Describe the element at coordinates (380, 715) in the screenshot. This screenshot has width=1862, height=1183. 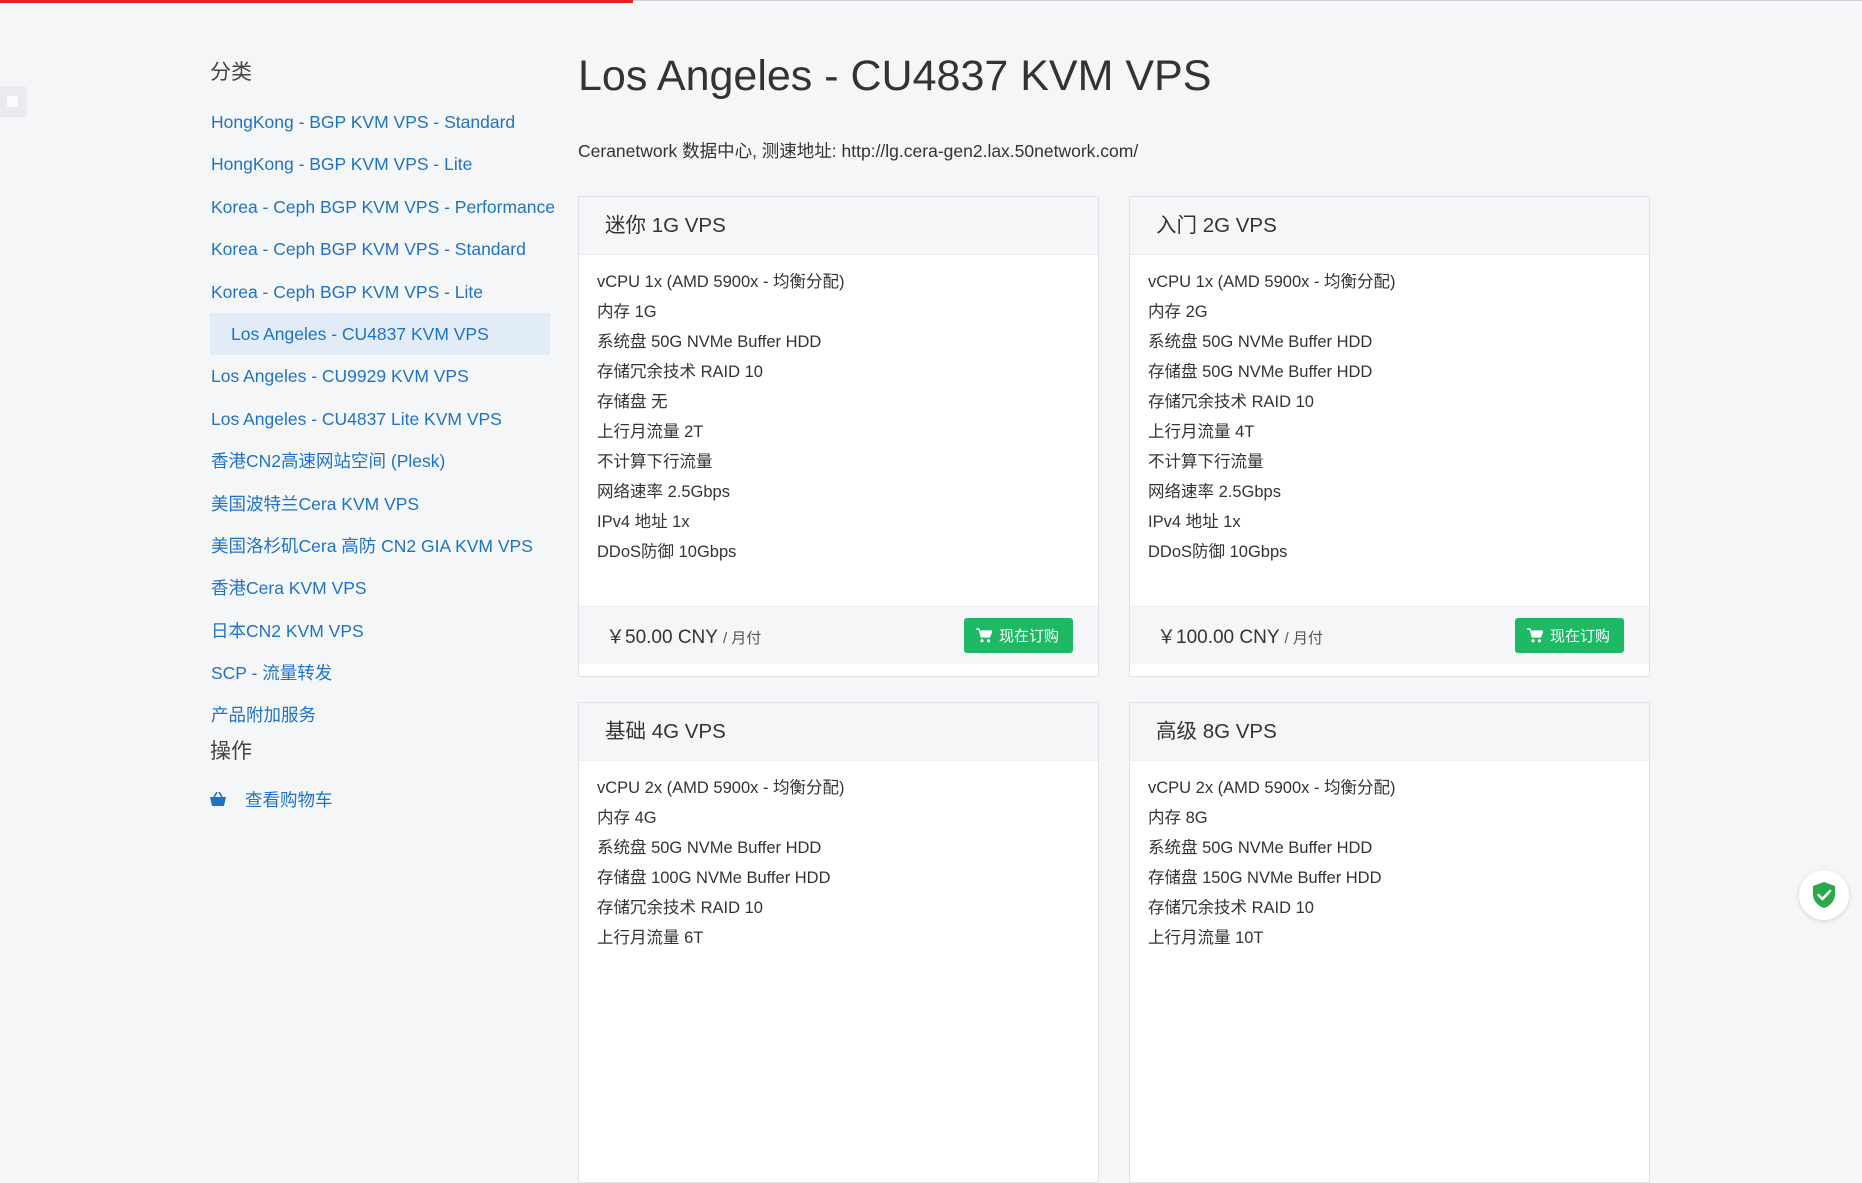
I see `sidebar-category-item: 产品附加服务` at that location.